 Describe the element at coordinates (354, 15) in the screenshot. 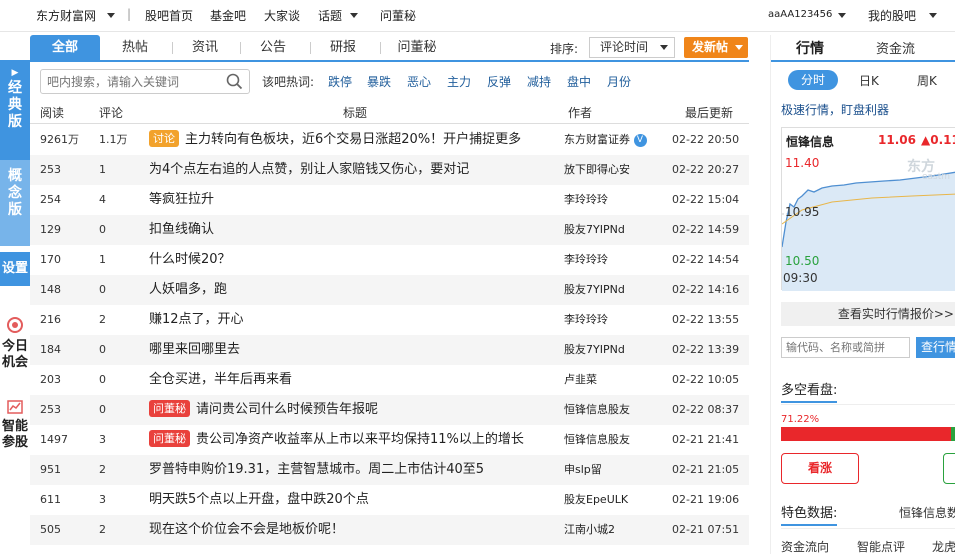

I see `topics-caret-icon` at that location.